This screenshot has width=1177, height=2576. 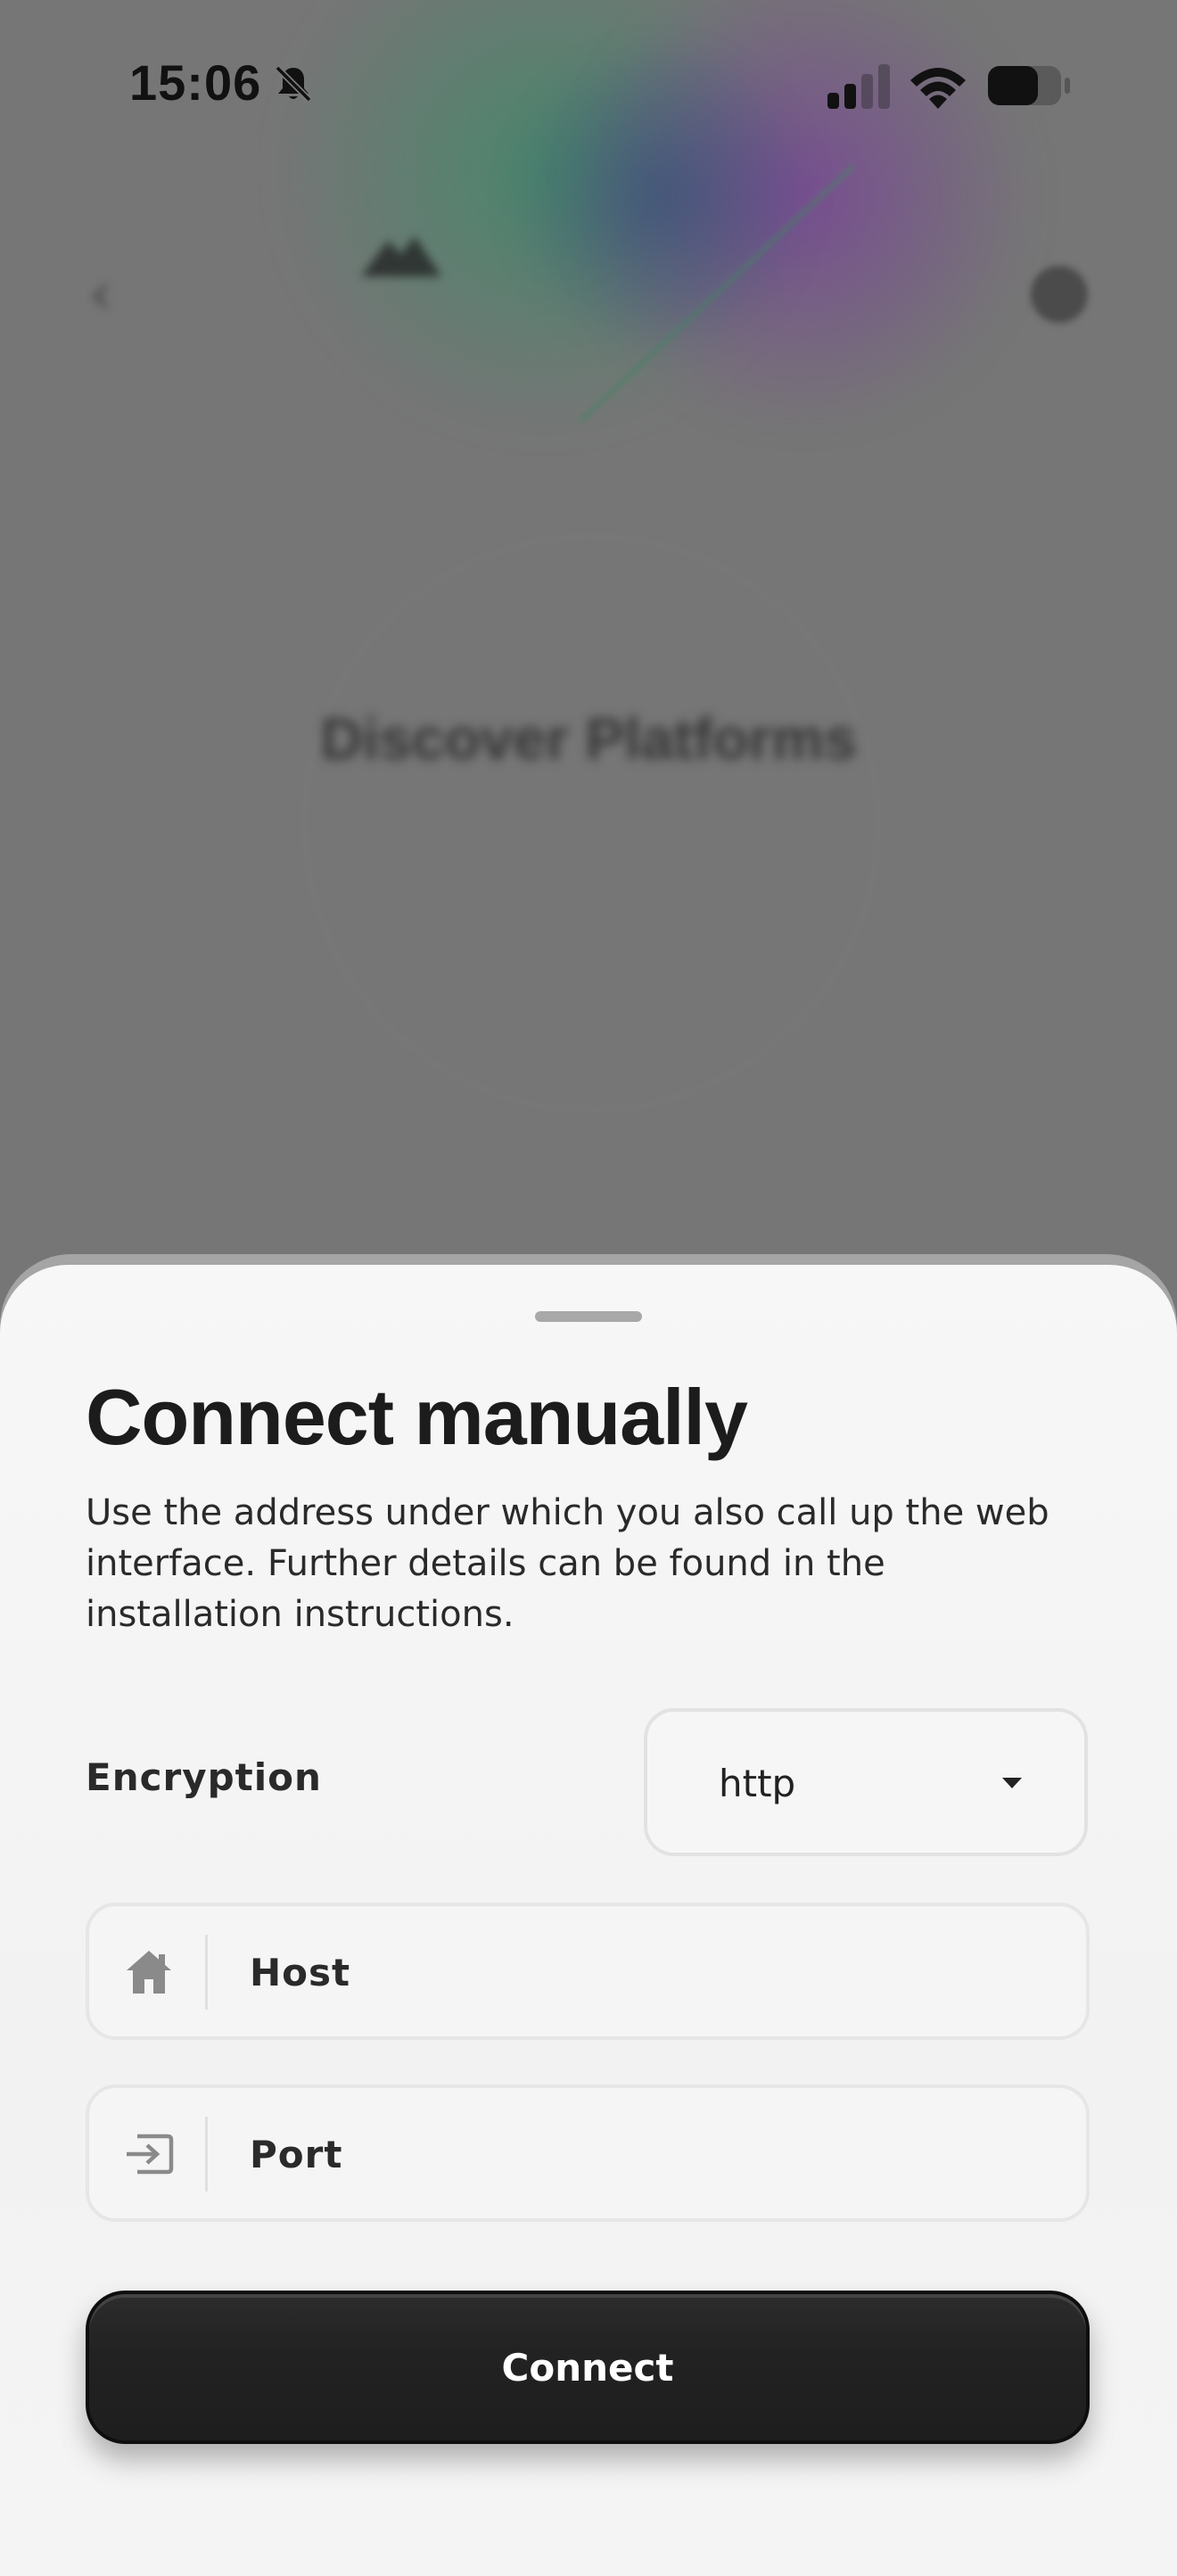 I want to click on host-input, so click(x=651, y=1972).